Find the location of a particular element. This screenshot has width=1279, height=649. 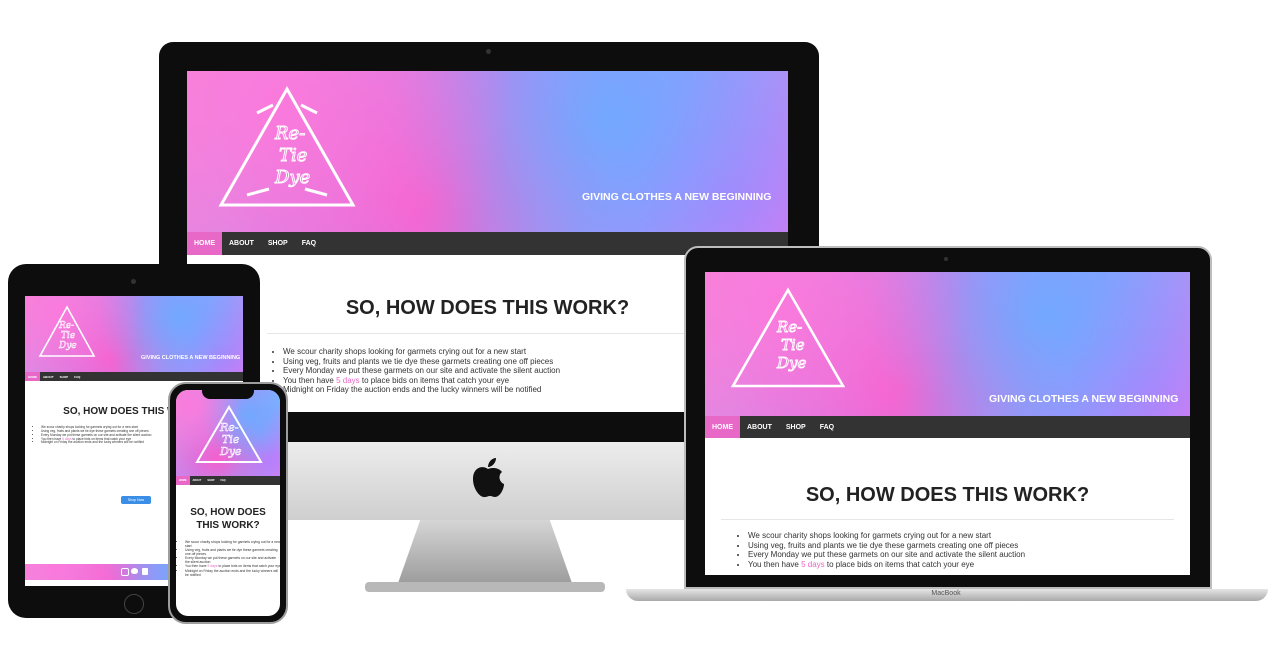

phone-notch is located at coordinates (228, 394).